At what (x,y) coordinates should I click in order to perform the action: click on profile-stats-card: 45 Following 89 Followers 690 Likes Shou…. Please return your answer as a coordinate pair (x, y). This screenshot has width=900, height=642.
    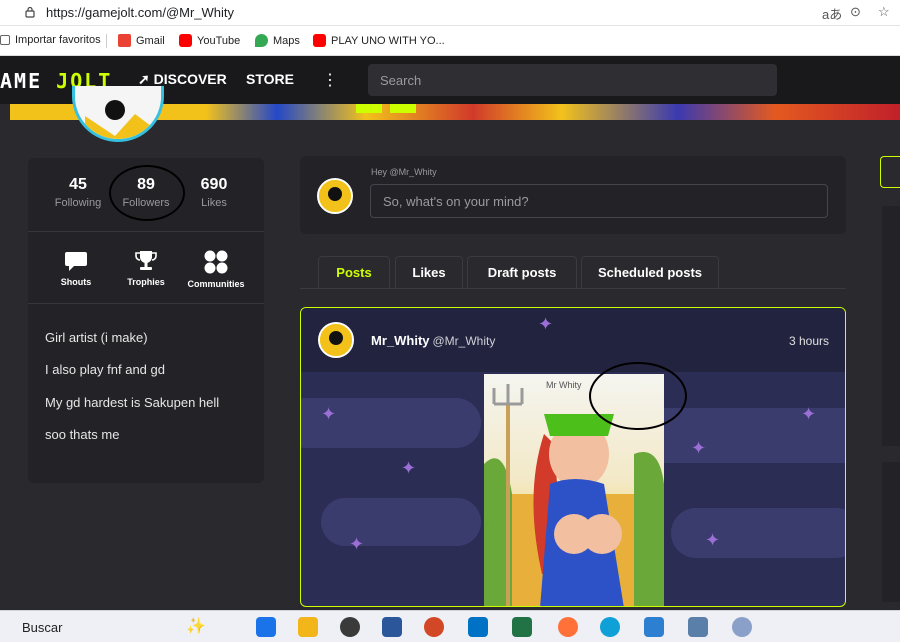
    Looking at the image, I should click on (146, 320).